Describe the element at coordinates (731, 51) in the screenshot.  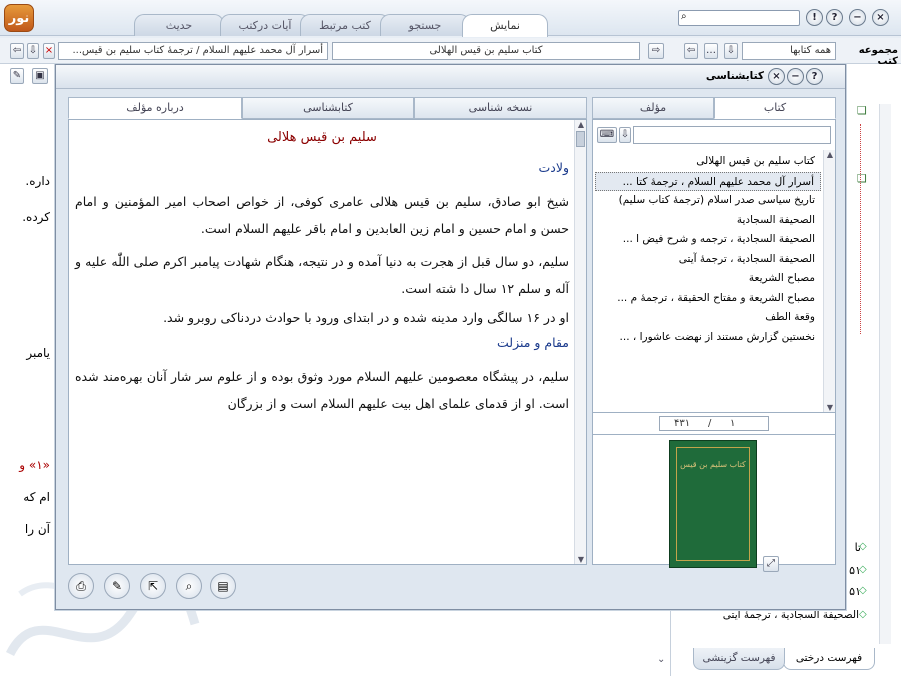
I see `dropdown-button: ⇩` at that location.